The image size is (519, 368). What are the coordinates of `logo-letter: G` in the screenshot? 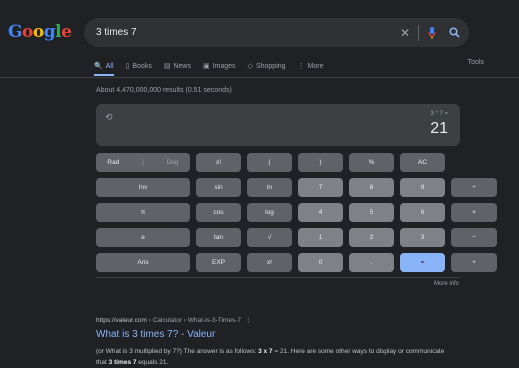 It's located at (15, 32).